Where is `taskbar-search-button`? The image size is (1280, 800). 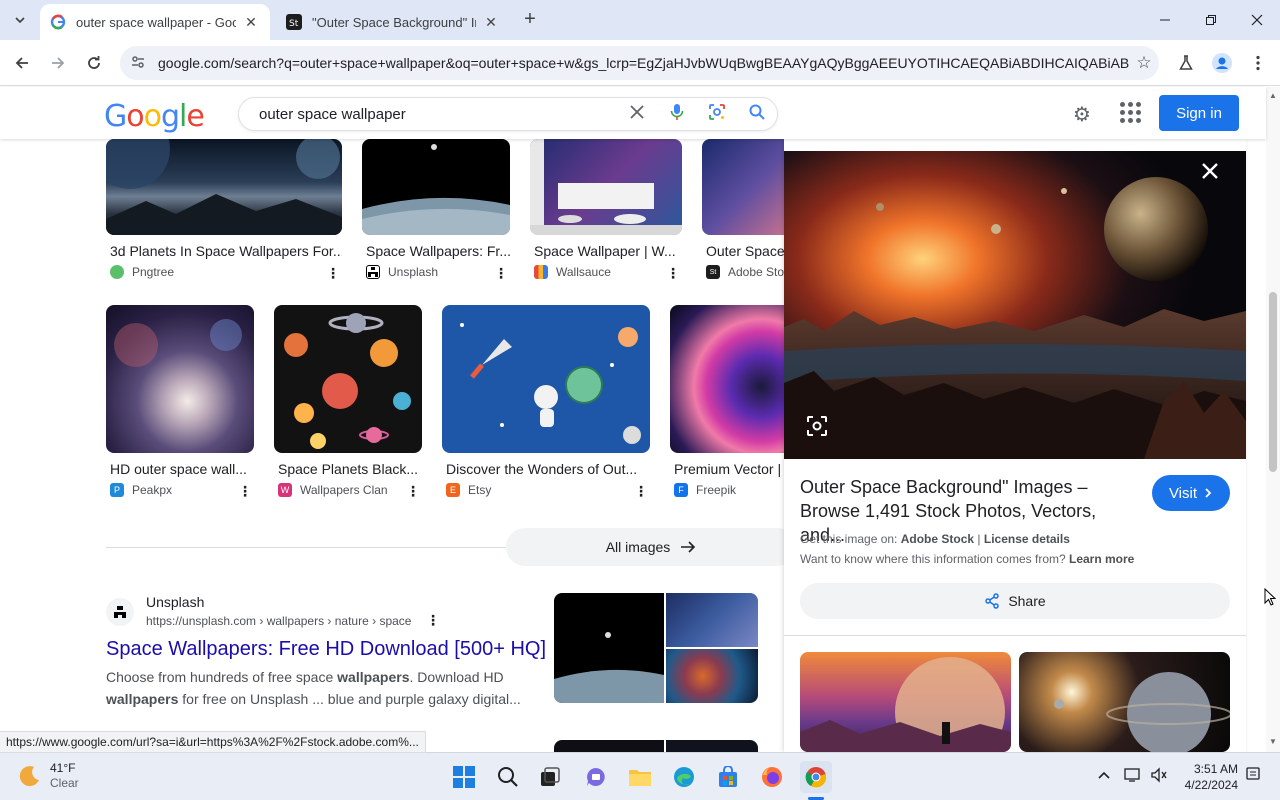
taskbar-search-button is located at coordinates (508, 777).